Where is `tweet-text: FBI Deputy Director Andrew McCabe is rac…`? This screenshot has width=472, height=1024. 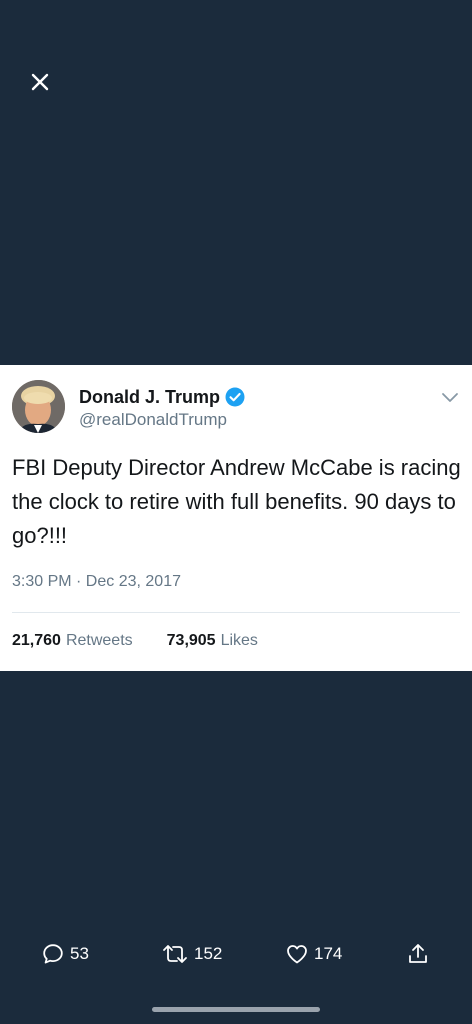 tweet-text: FBI Deputy Director Andrew McCabe is rac… is located at coordinates (236, 501).